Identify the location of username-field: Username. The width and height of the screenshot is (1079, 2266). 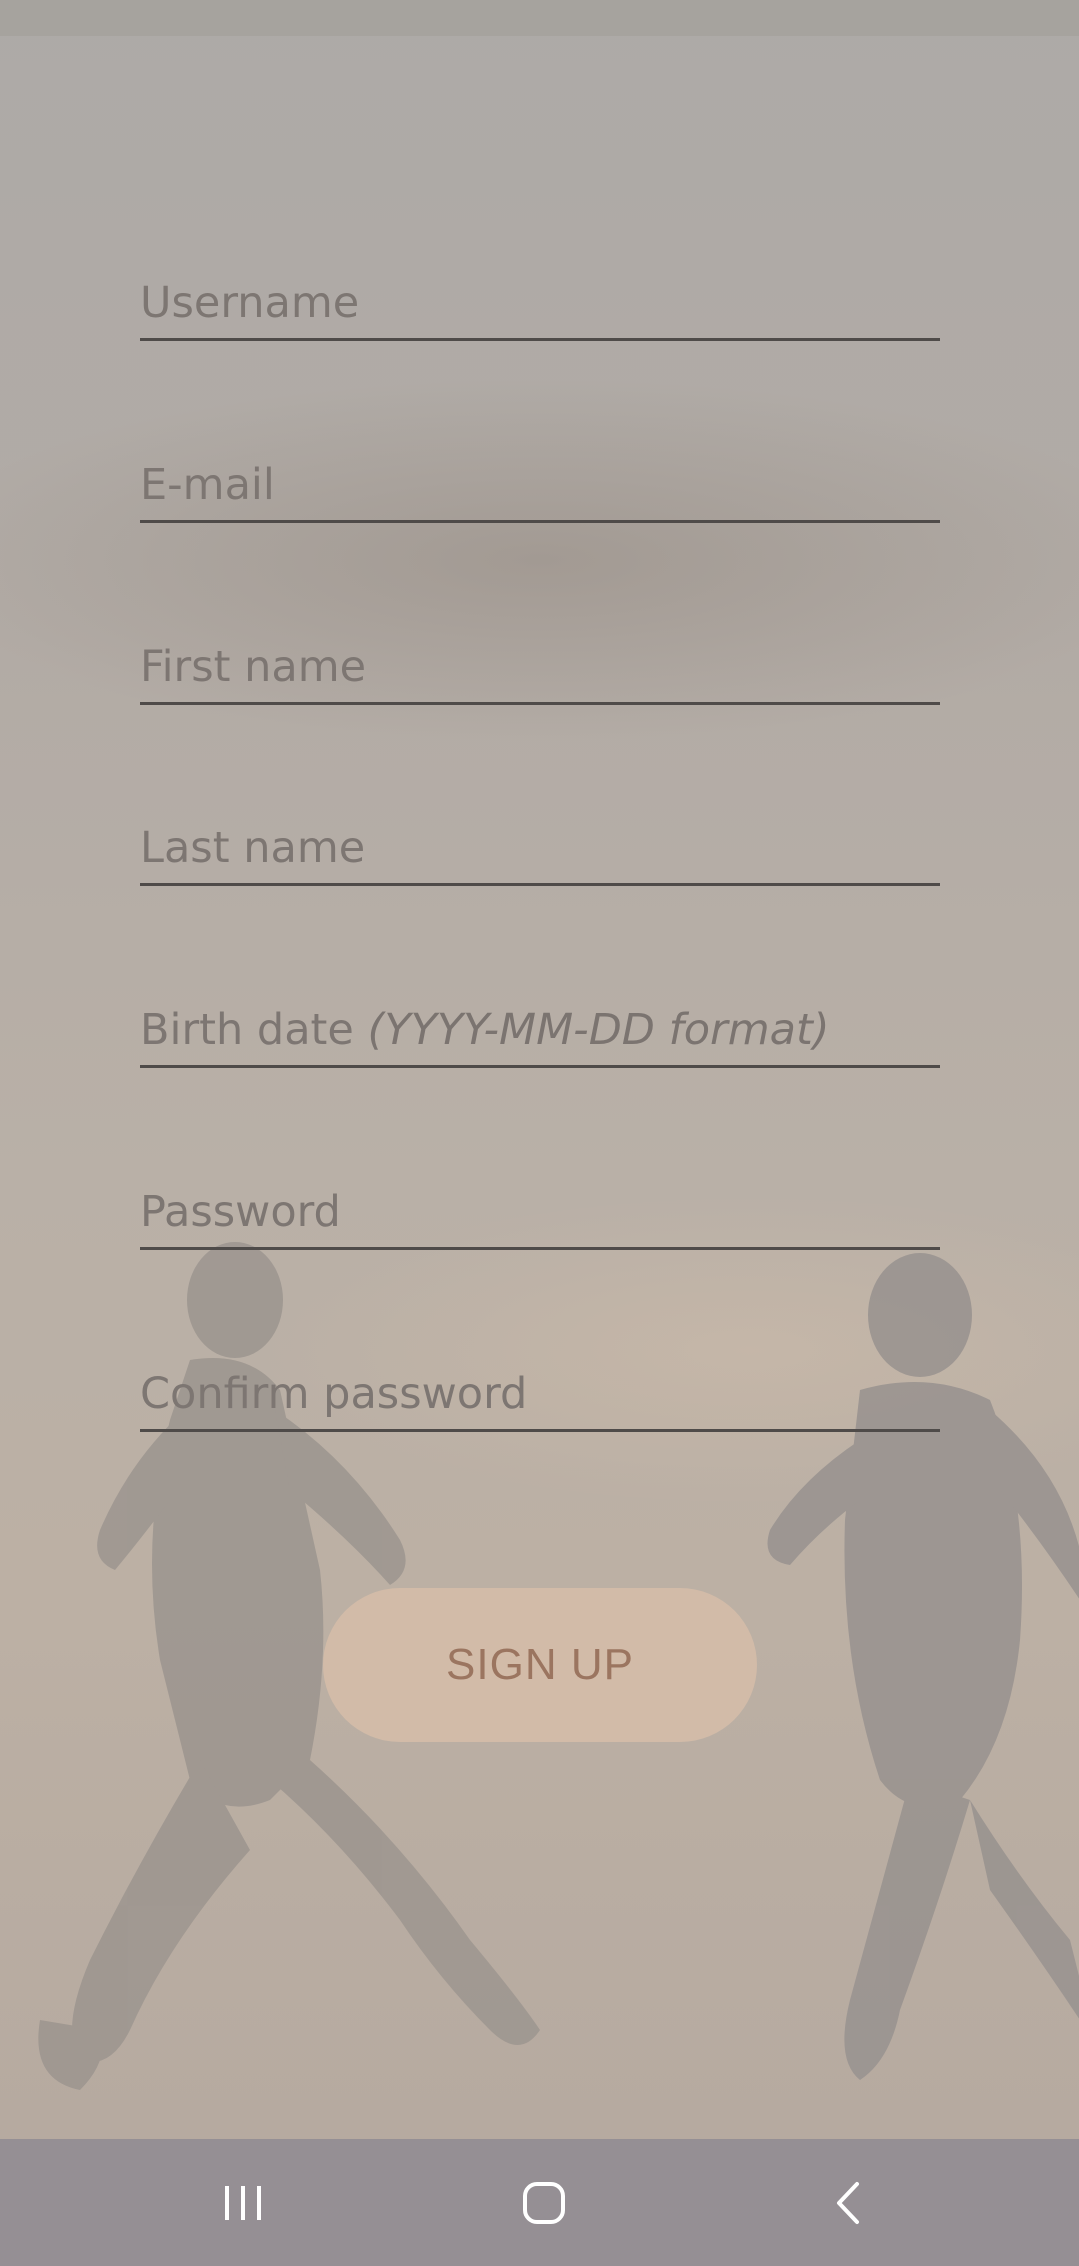
(540, 309).